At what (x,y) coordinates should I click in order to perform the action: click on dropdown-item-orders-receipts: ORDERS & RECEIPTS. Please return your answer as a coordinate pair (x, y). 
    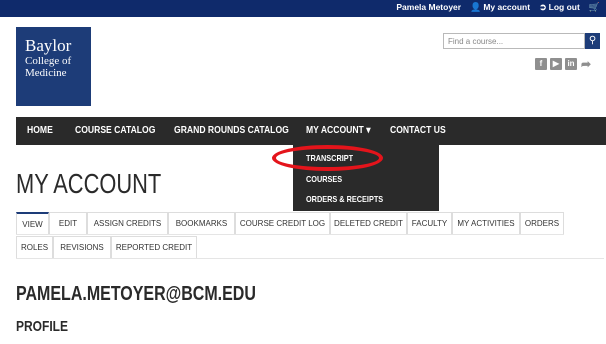
    Looking at the image, I should click on (344, 199).